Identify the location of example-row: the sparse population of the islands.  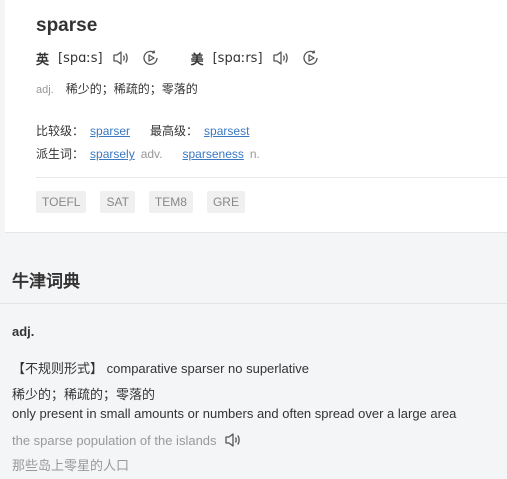
(127, 440).